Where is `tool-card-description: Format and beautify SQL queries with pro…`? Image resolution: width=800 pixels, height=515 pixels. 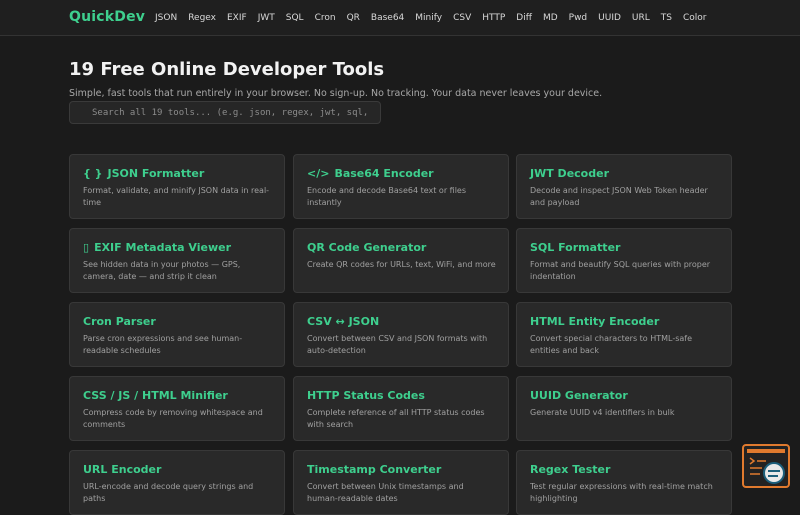 tool-card-description: Format and beautify SQL queries with pro… is located at coordinates (620, 270).